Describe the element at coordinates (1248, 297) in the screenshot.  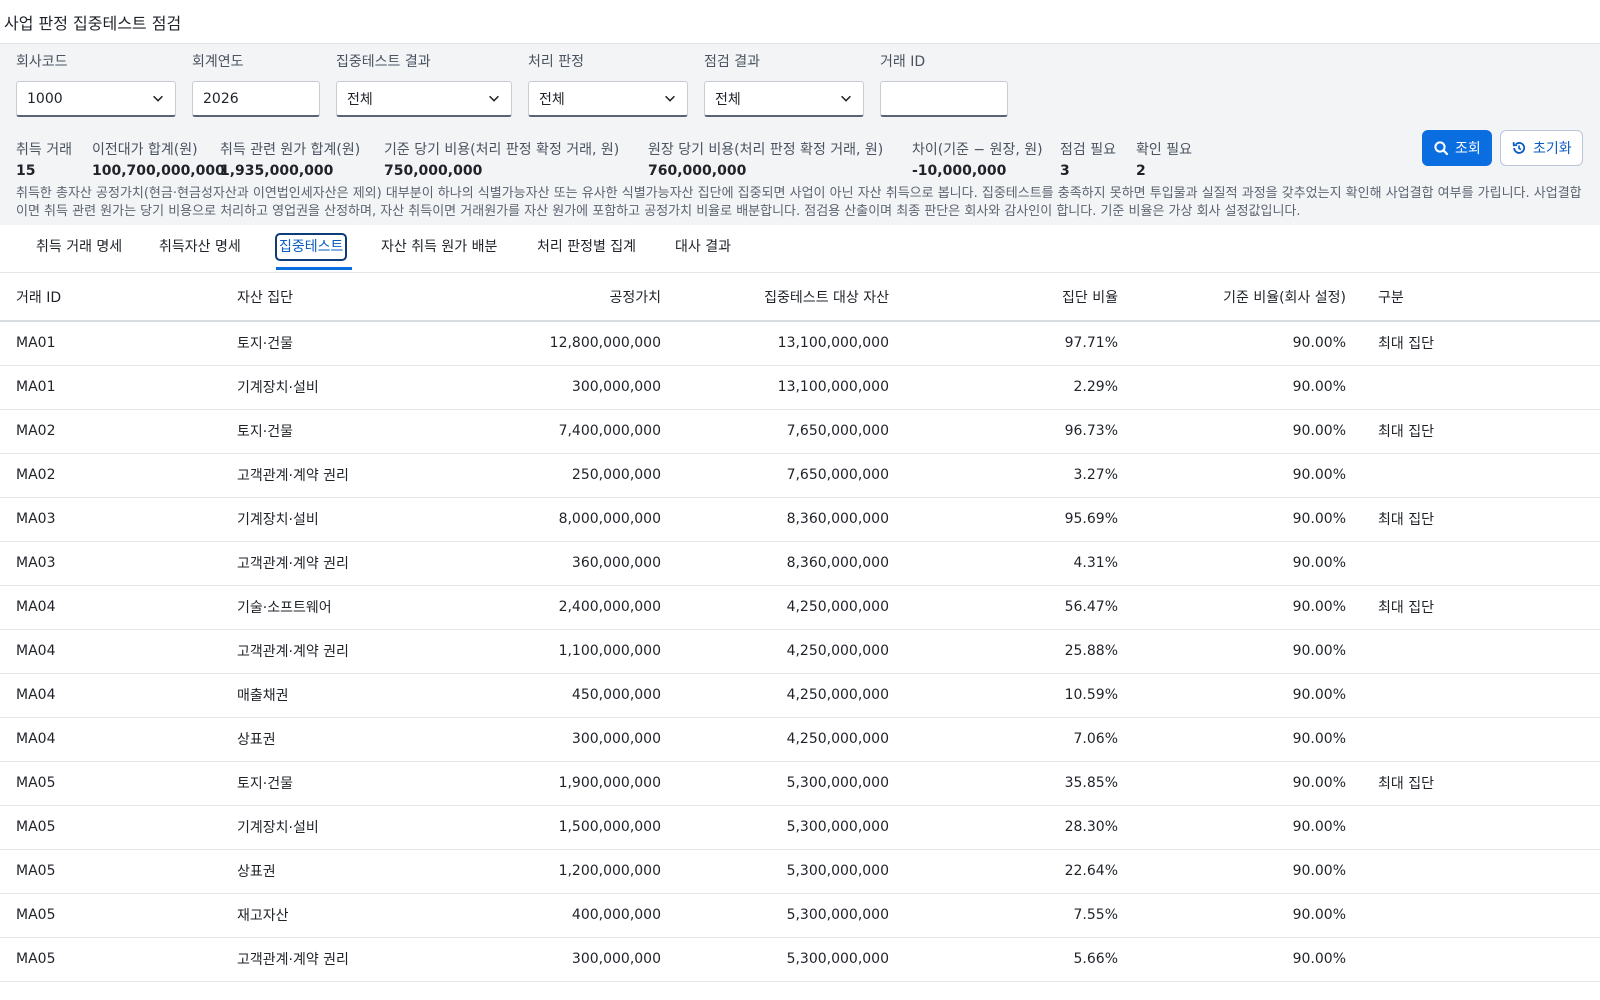
I see `column-header: 기준 비율(회사 설정)` at that location.